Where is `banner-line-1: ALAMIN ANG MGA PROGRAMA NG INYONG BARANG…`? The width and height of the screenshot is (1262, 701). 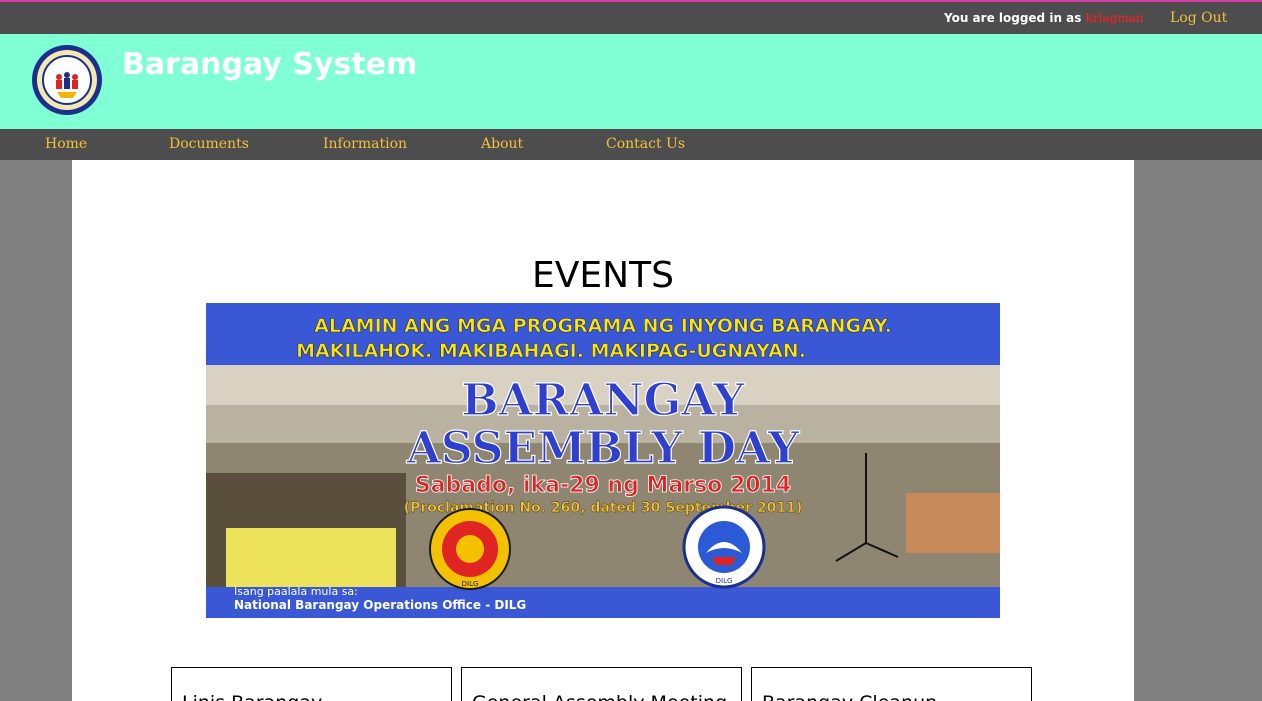
banner-line-1: ALAMIN ANG MGA PROGRAMA NG INYONG BARANG… is located at coordinates (603, 326).